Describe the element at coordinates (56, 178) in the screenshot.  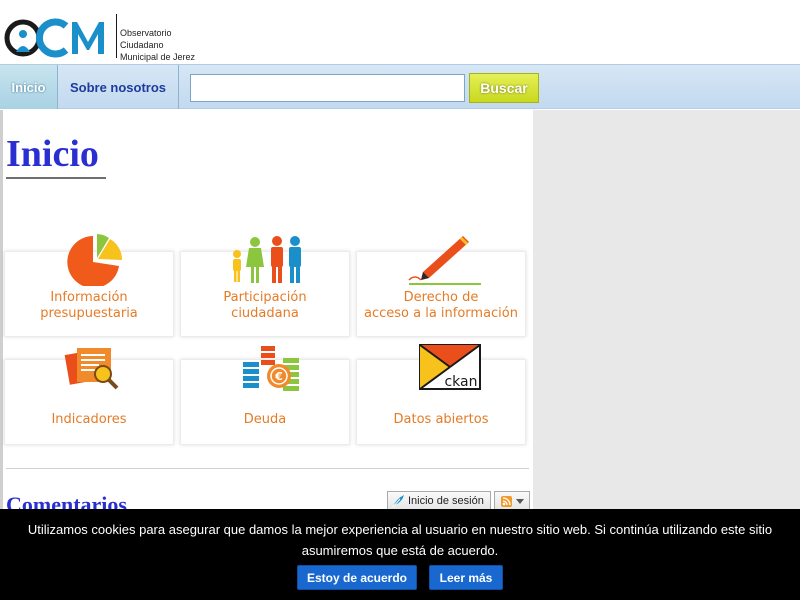
I see `title-underline` at that location.